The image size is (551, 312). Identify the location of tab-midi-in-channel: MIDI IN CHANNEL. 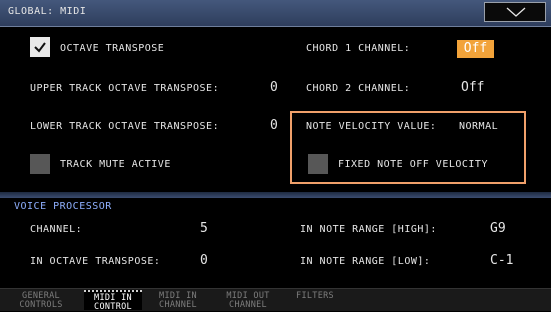
(178, 300).